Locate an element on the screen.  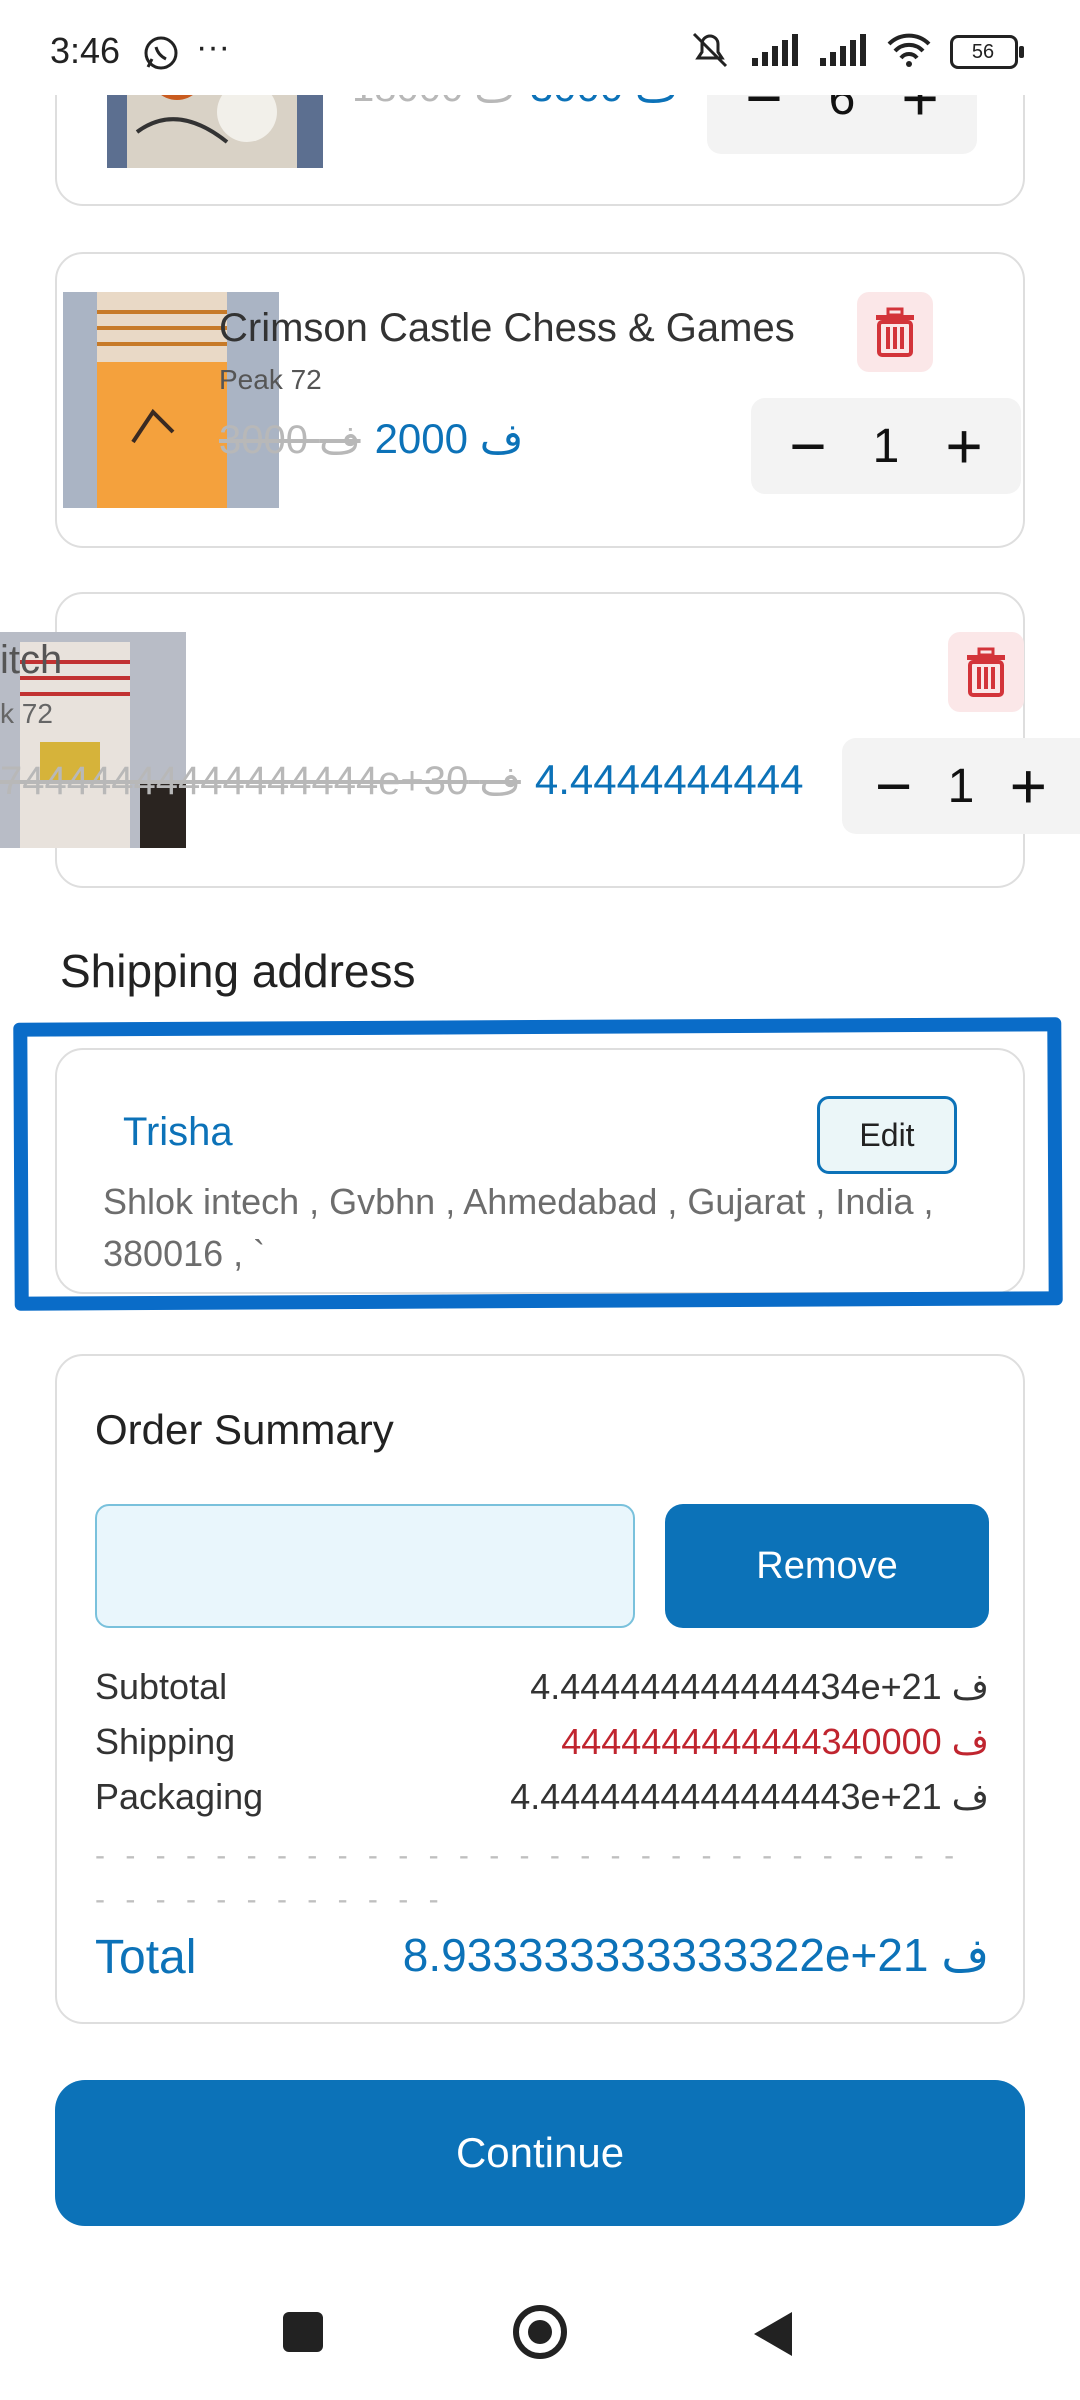
price-line: 74444444444444444e+30 ف 4.4444444444 is located at coordinates (402, 780).